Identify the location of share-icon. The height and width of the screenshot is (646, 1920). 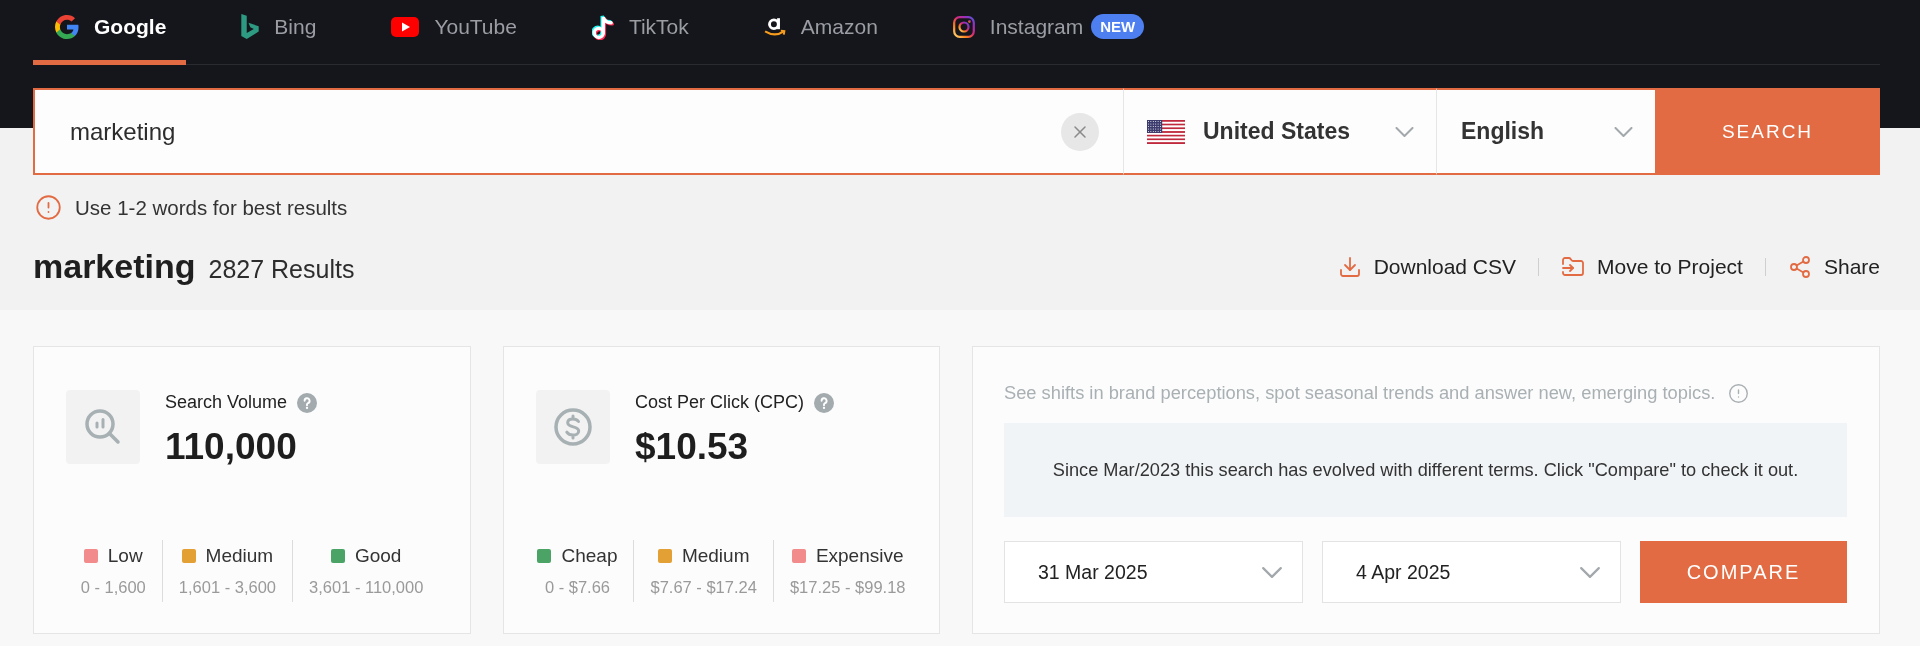
(1799, 266).